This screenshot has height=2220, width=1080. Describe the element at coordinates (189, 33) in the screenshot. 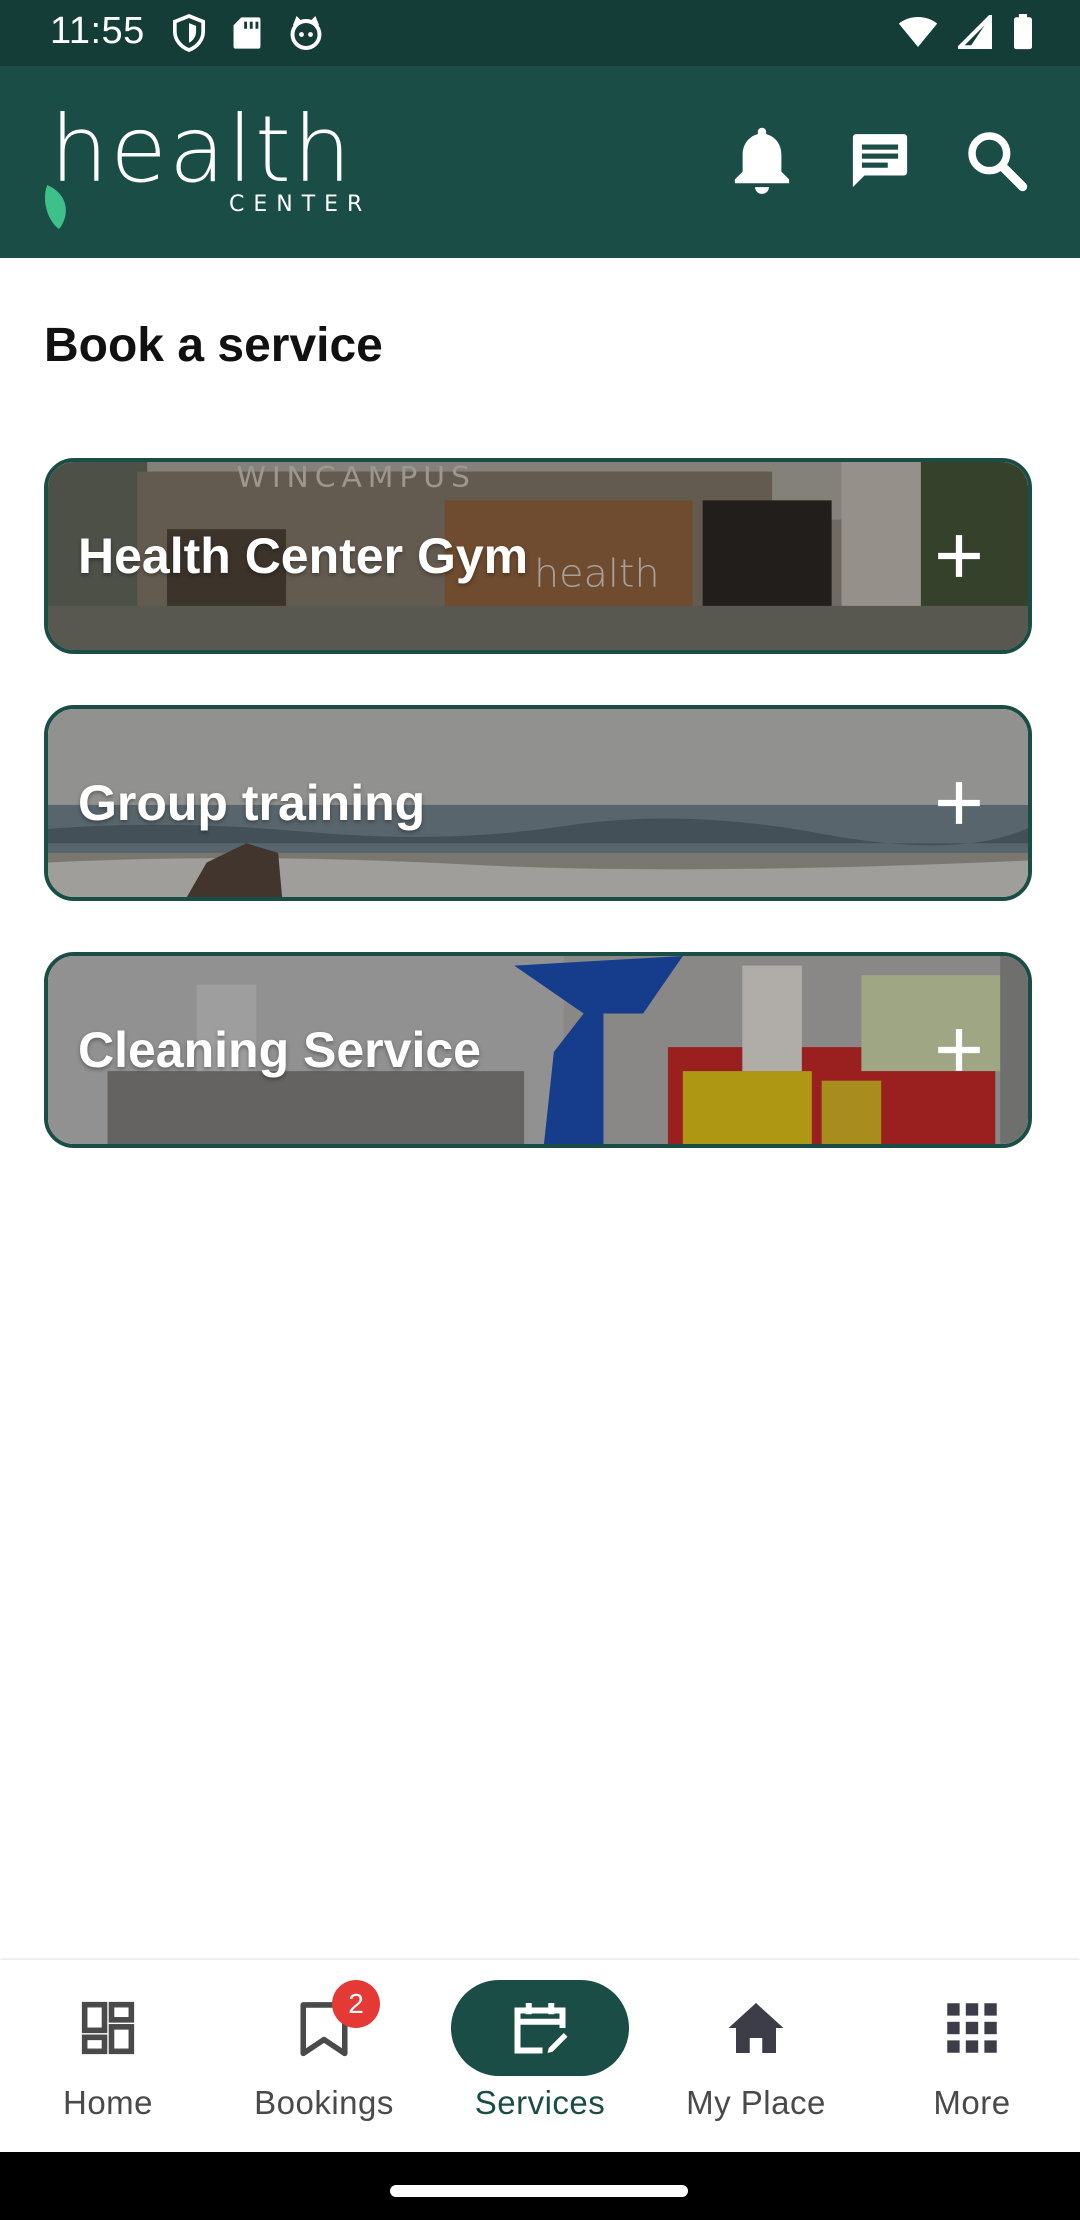

I see `shield-icon` at that location.